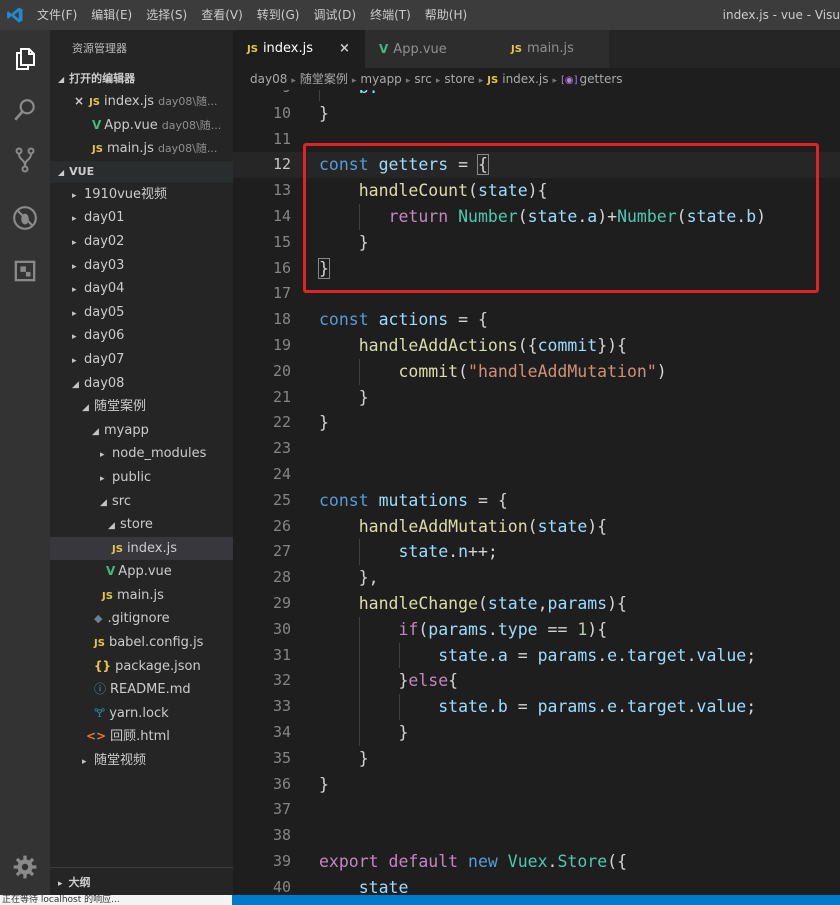 The width and height of the screenshot is (840, 905). Describe the element at coordinates (141, 525) in the screenshot. I see `tree-item: ◢ store` at that location.